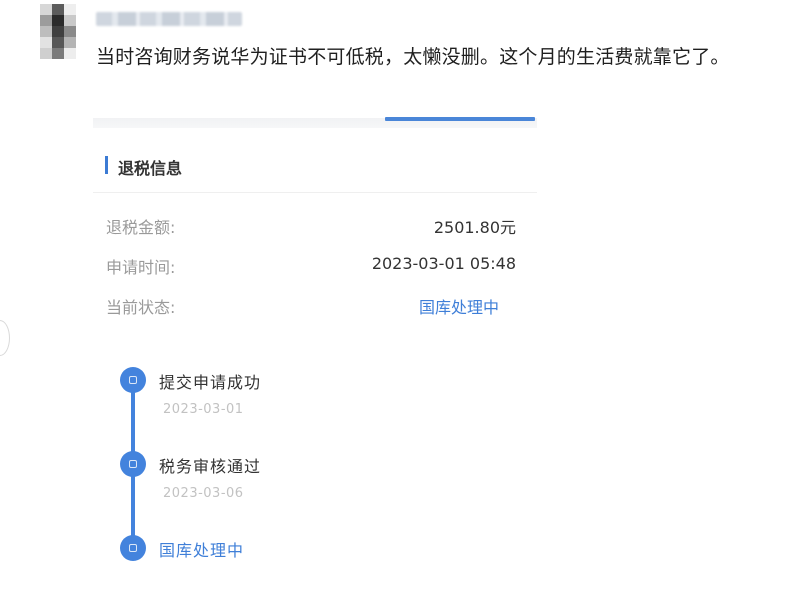  Describe the element at coordinates (210, 466) in the screenshot. I see `timeline-step-2-title: 税务审核通过` at that location.